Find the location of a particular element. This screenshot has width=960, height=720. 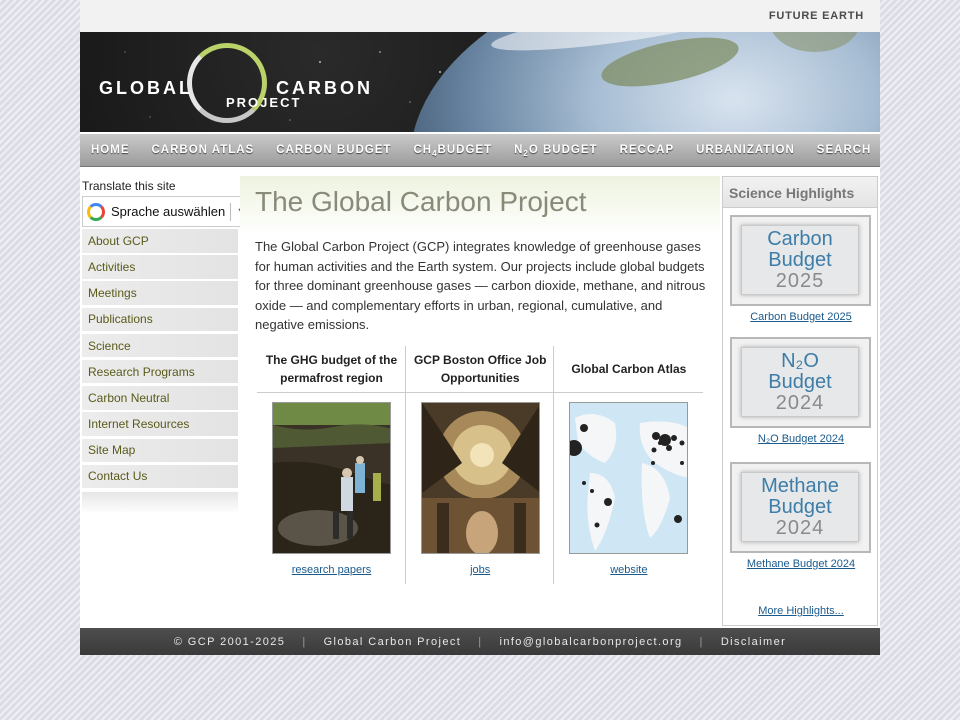

sidebar-item-carbon-neutral: Carbon Neutral is located at coordinates (160, 398).